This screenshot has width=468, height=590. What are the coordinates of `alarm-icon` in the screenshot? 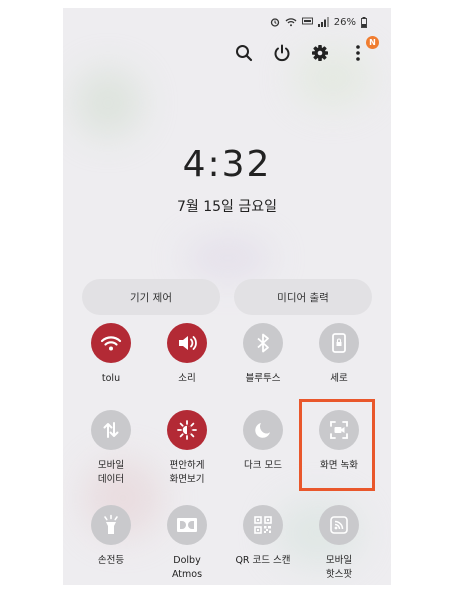 It's located at (274, 22).